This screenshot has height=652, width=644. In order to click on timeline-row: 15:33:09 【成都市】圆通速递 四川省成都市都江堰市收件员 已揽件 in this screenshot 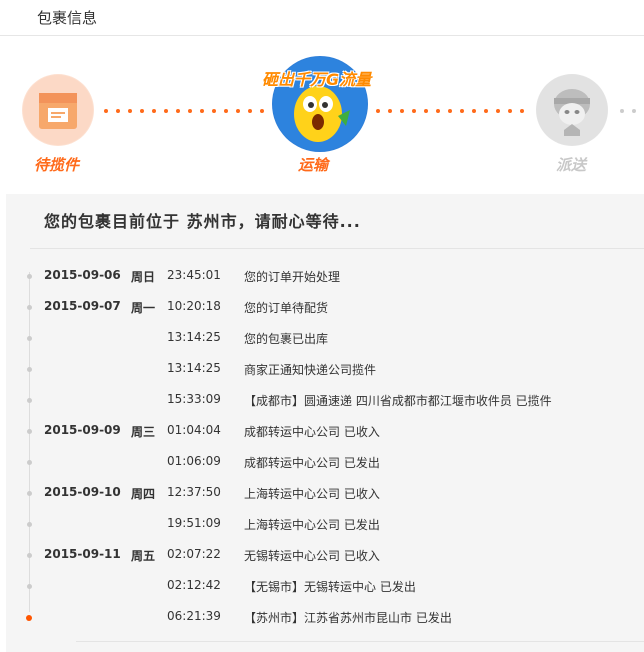, I will do `click(325, 402)`.